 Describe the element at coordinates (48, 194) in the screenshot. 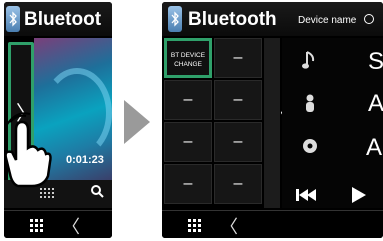

I see `list-dots-icon` at that location.